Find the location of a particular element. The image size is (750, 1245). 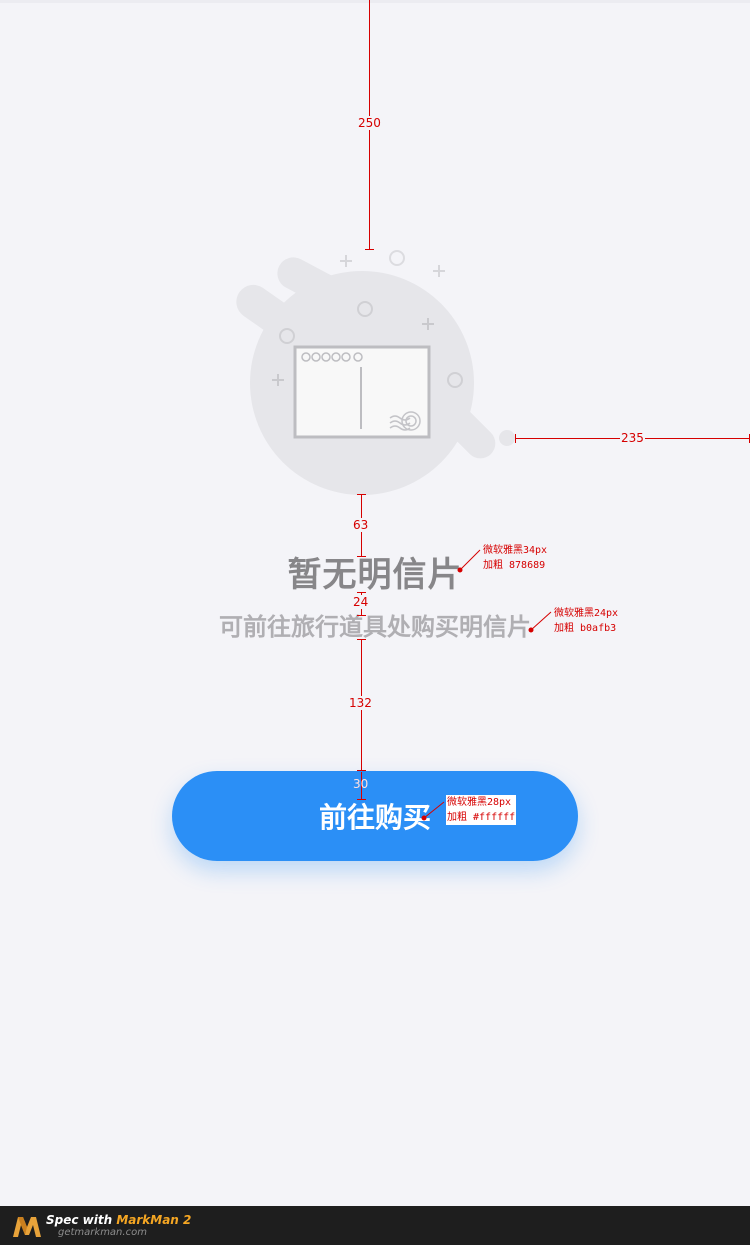

spec-label-button-text: 30 is located at coordinates (361, 784).